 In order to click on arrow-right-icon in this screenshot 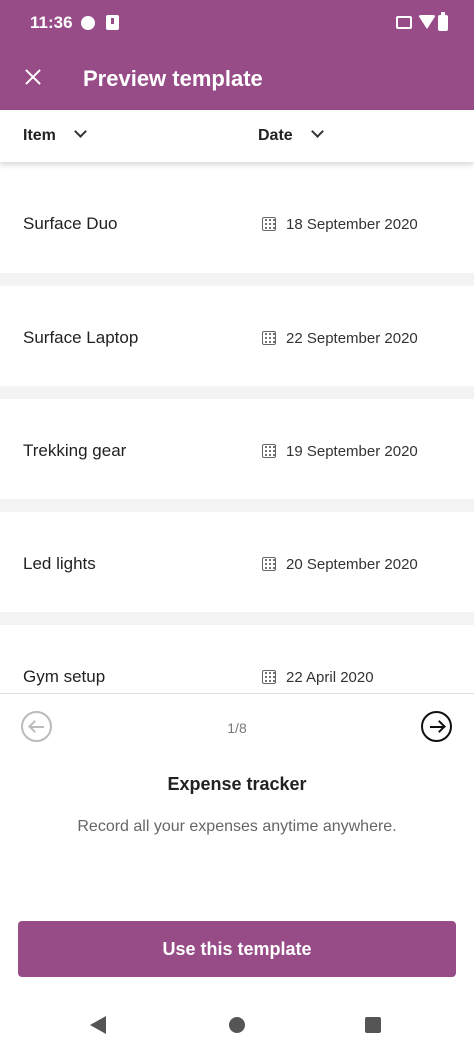, I will do `click(437, 727)`.